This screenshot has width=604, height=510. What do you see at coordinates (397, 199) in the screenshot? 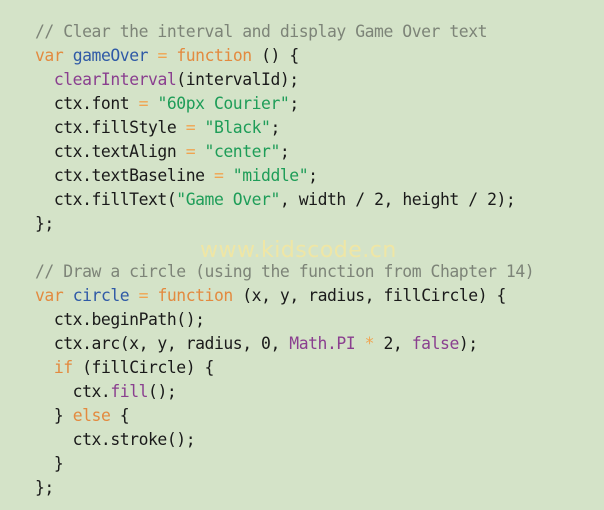
I see `code-text: , width / 2, height / 2);` at bounding box center [397, 199].